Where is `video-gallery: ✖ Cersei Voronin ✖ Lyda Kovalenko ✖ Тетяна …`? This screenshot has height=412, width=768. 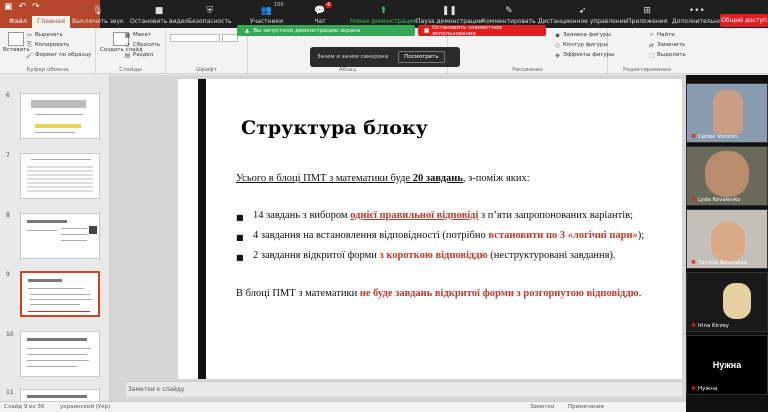
video-gallery: ✖ Cersei Voronin ✖ Lyda Kovalenko ✖ Тетяна … is located at coordinates (727, 243).